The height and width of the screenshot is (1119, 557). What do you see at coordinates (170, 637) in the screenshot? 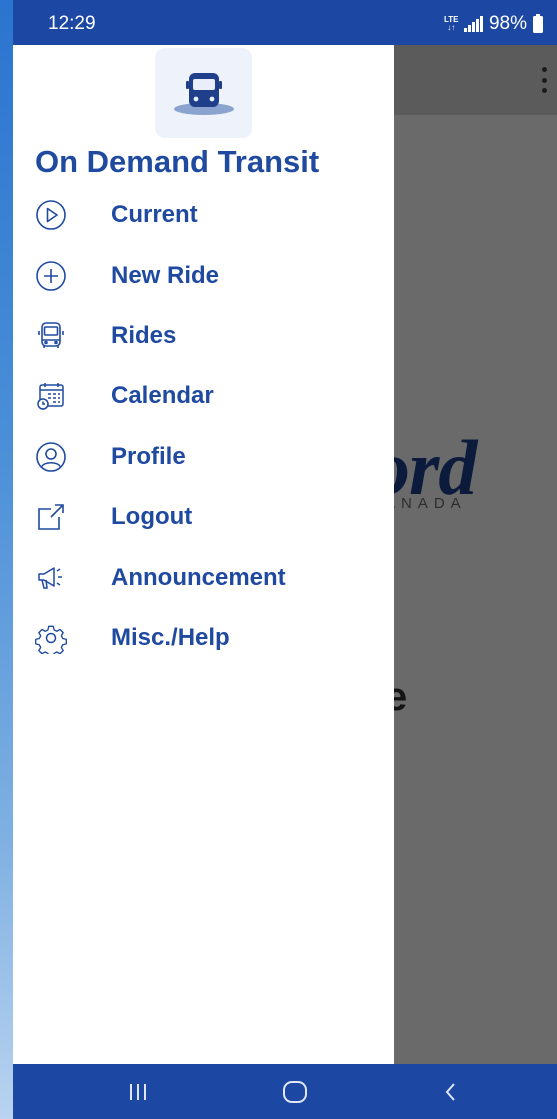
I see `menu-label-misc-help: Misc./Help` at bounding box center [170, 637].